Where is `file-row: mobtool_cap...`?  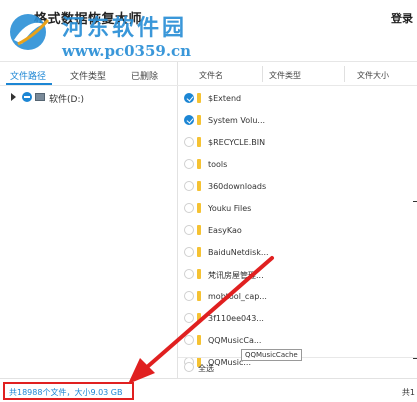 file-row: mobtool_cap... is located at coordinates (297, 297).